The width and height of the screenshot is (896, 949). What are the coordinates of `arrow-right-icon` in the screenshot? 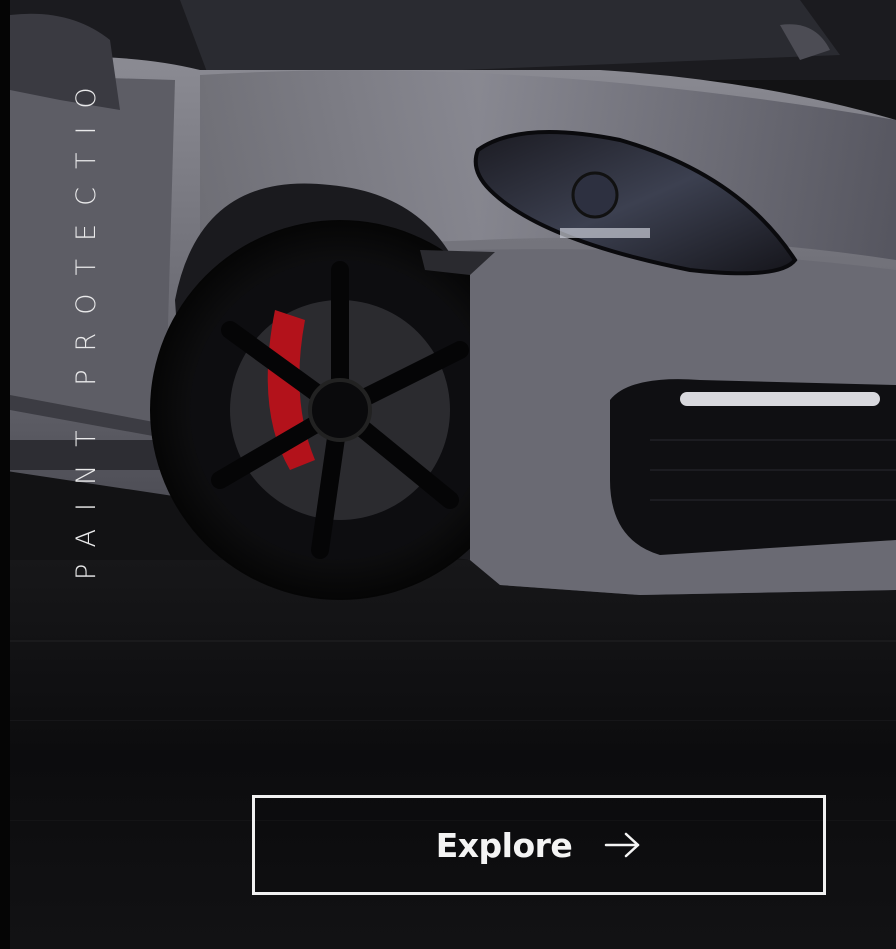 It's located at (623, 845).